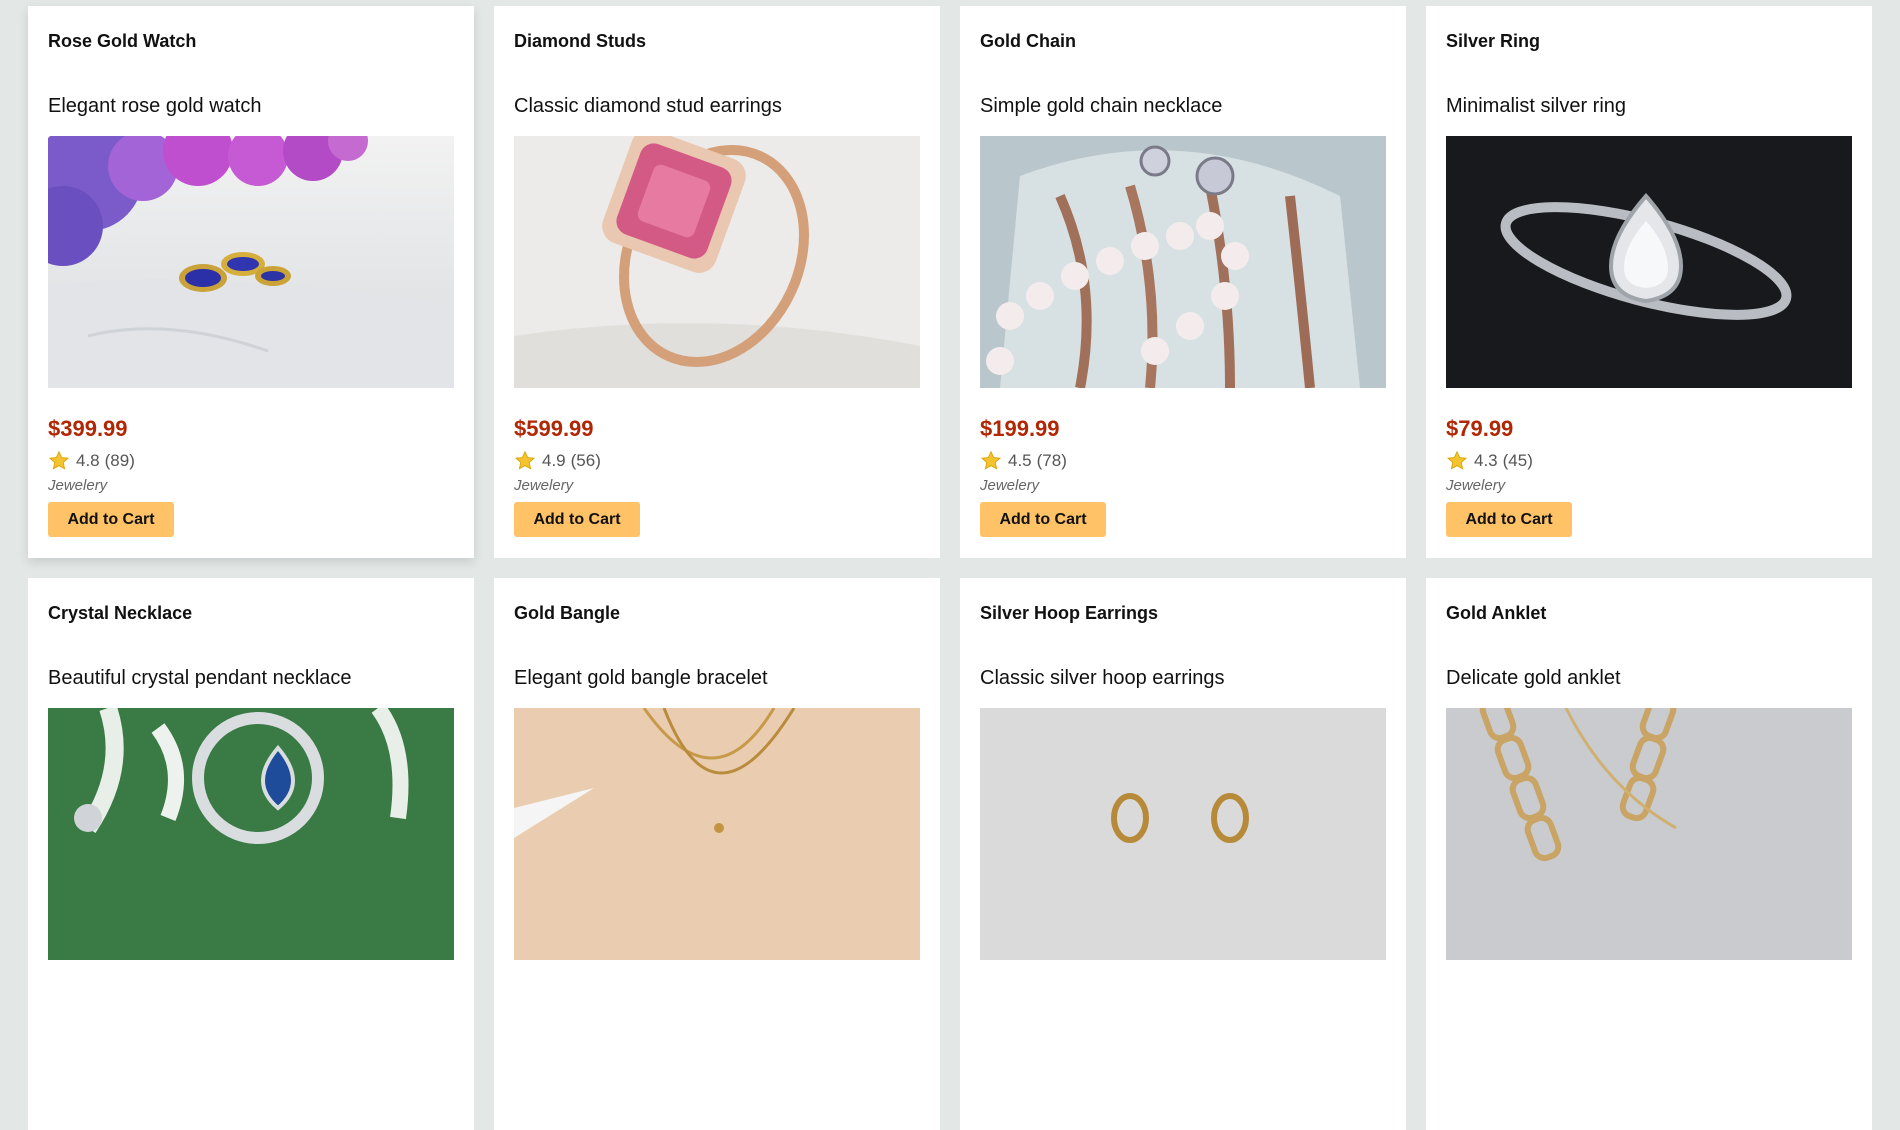 The image size is (1900, 1130). Describe the element at coordinates (1533, 678) in the screenshot. I see `product-description: Delicate gold anklet` at that location.